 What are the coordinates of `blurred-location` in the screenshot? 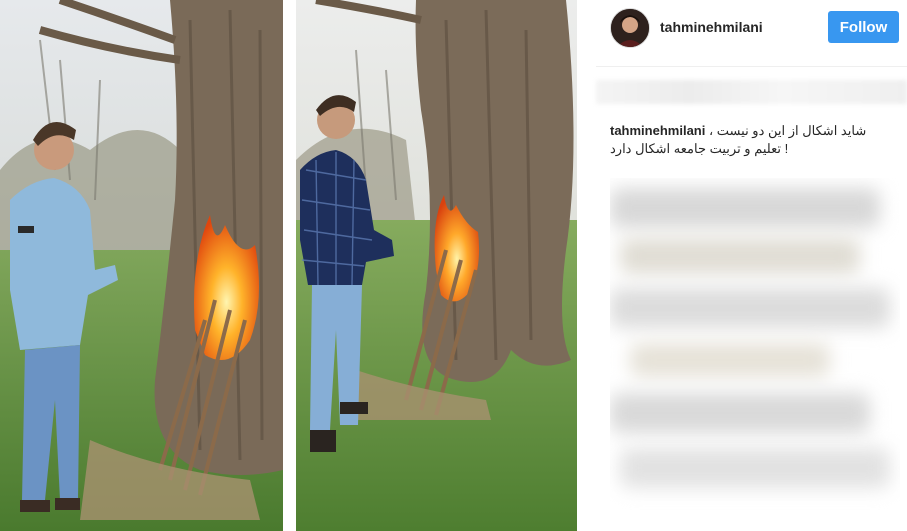 It's located at (751, 92).